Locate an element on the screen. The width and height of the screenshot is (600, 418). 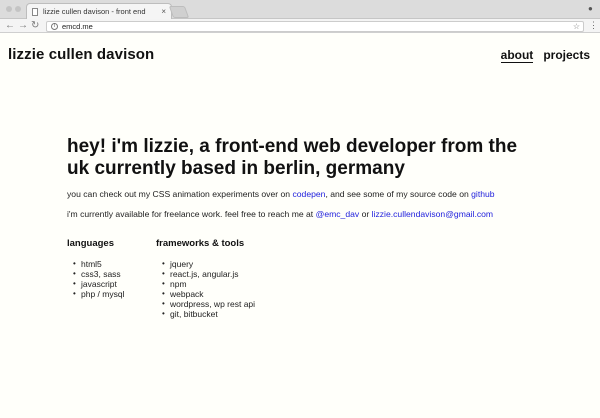
close-tab-icon: × is located at coordinates (163, 11).